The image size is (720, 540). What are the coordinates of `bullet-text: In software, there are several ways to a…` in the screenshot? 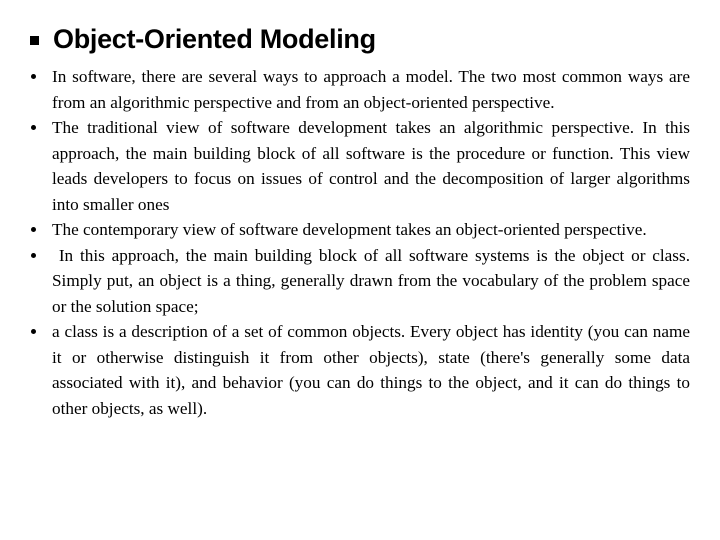 It's located at (371, 89).